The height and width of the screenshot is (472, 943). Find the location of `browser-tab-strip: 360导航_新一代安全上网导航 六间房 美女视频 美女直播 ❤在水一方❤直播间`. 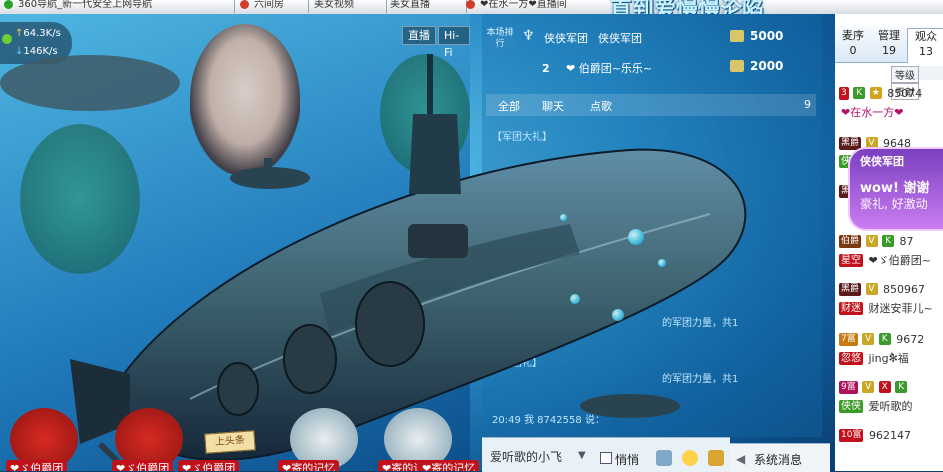

browser-tab-strip: 360导航_新一代安全上网导航 六间房 美女视频 美女直播 ❤在水一方❤直播间 is located at coordinates (471, 7).